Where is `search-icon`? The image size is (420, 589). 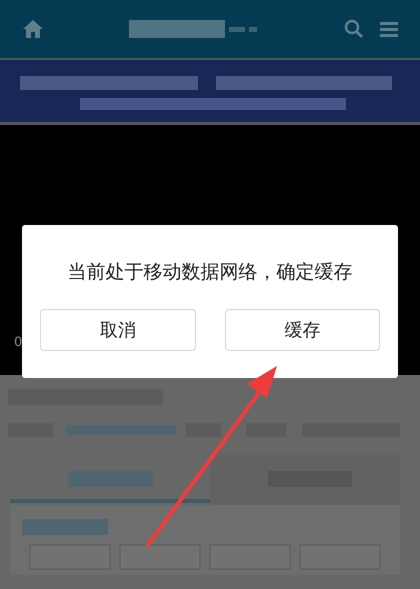
search-icon is located at coordinates (354, 29).